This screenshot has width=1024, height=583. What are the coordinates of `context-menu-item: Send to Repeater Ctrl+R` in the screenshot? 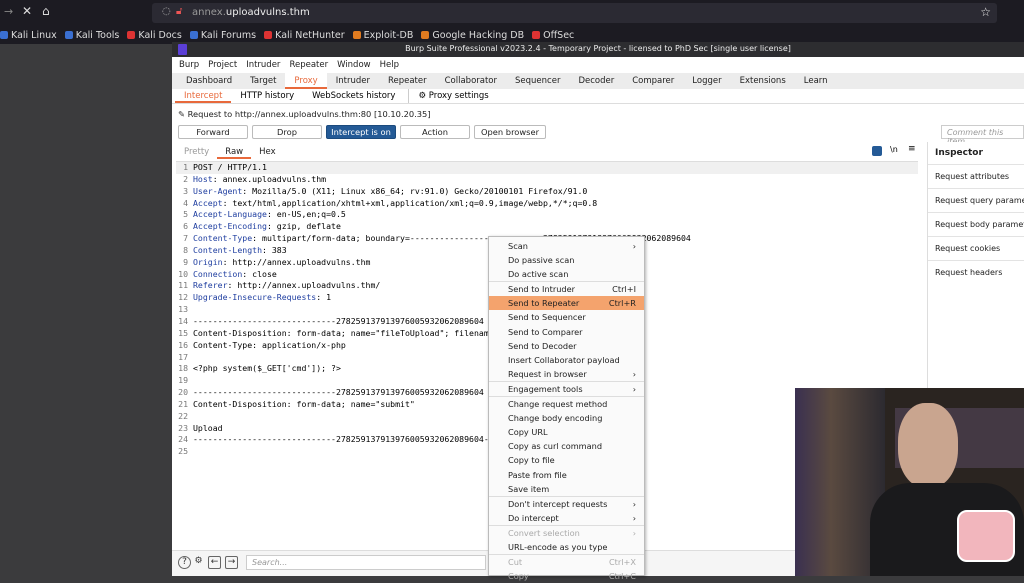 It's located at (566, 303).